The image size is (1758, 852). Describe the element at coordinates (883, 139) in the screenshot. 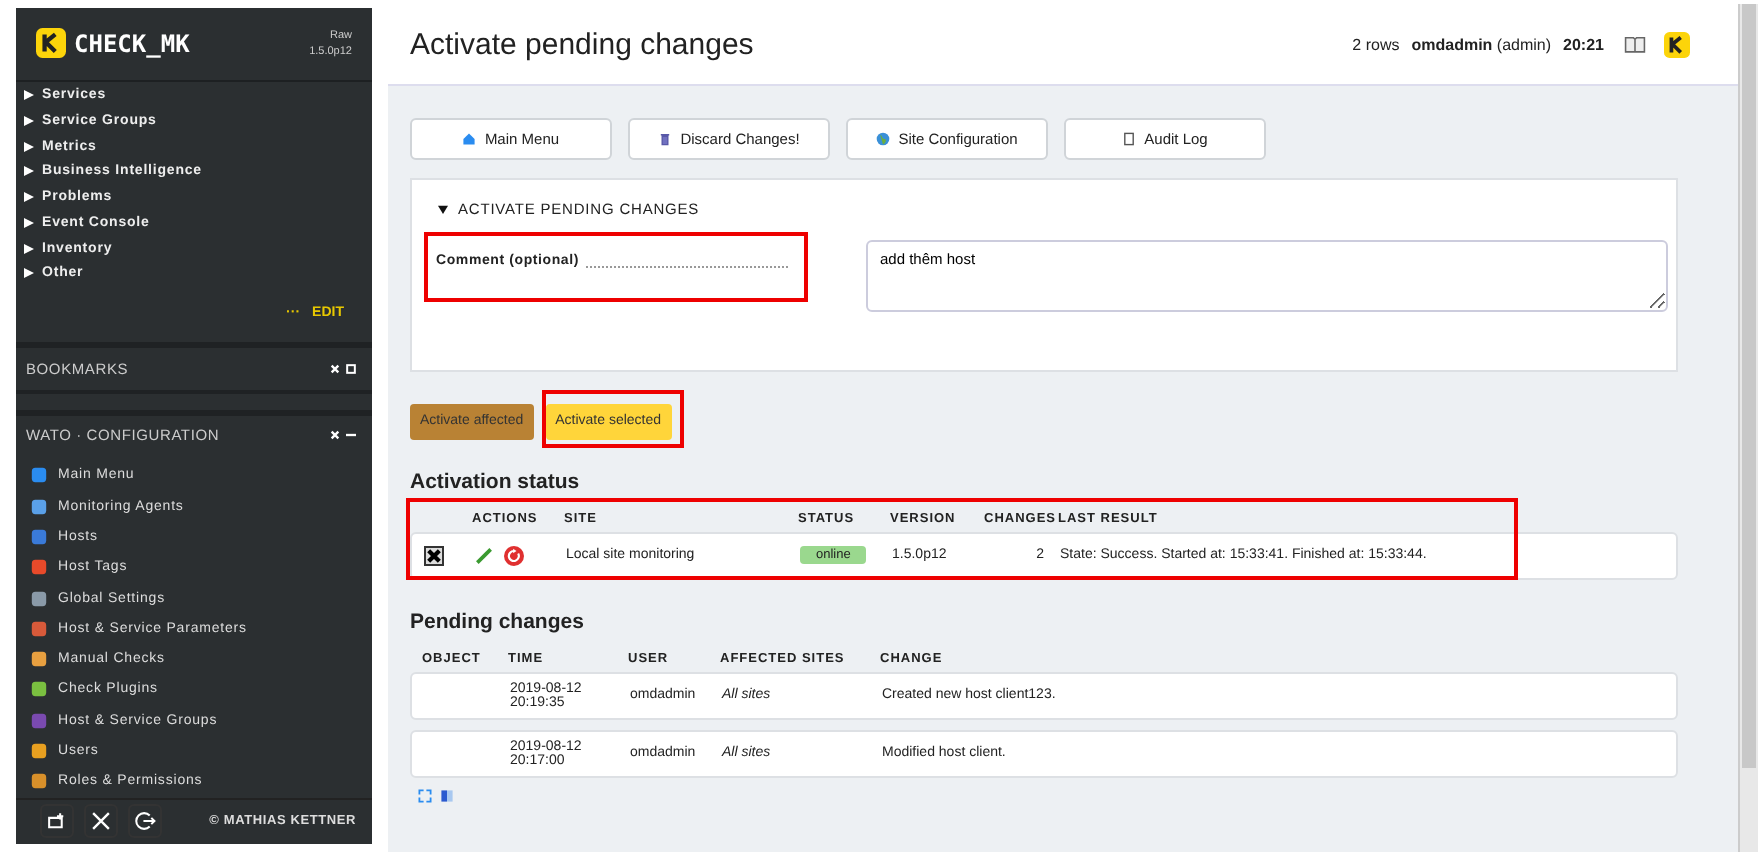

I see `globe-icon` at that location.